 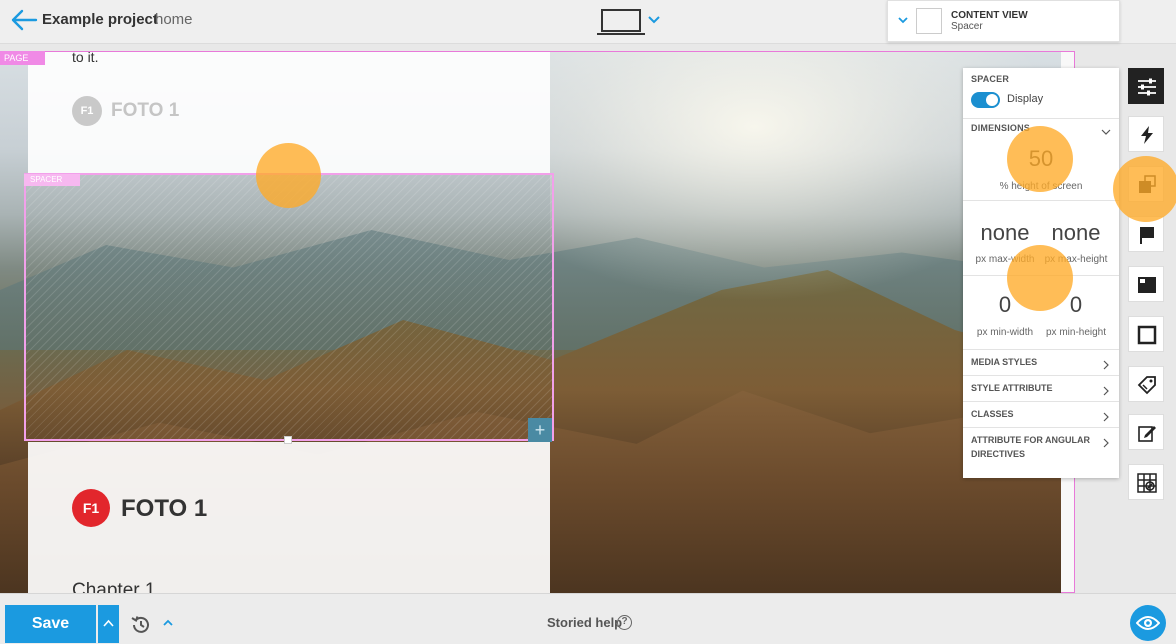 What do you see at coordinates (1035, 388) in the screenshot?
I see `style-attribute-section: STYLE ATTRIBUTE` at bounding box center [1035, 388].